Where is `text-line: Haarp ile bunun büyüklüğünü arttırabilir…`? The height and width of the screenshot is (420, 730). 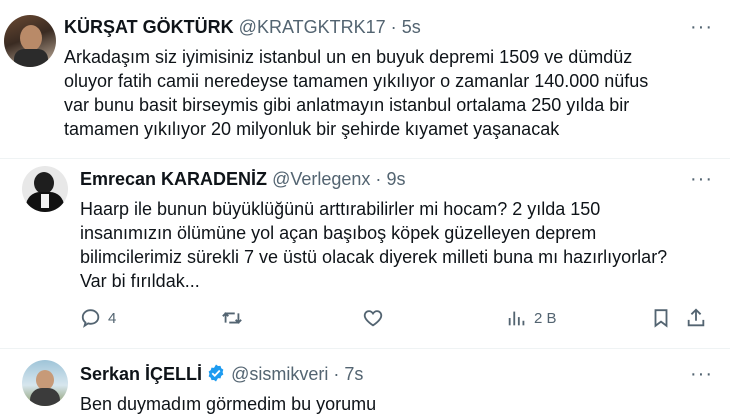 text-line: Haarp ile bunun büyüklüğünü arttırabilir… is located at coordinates (340, 209).